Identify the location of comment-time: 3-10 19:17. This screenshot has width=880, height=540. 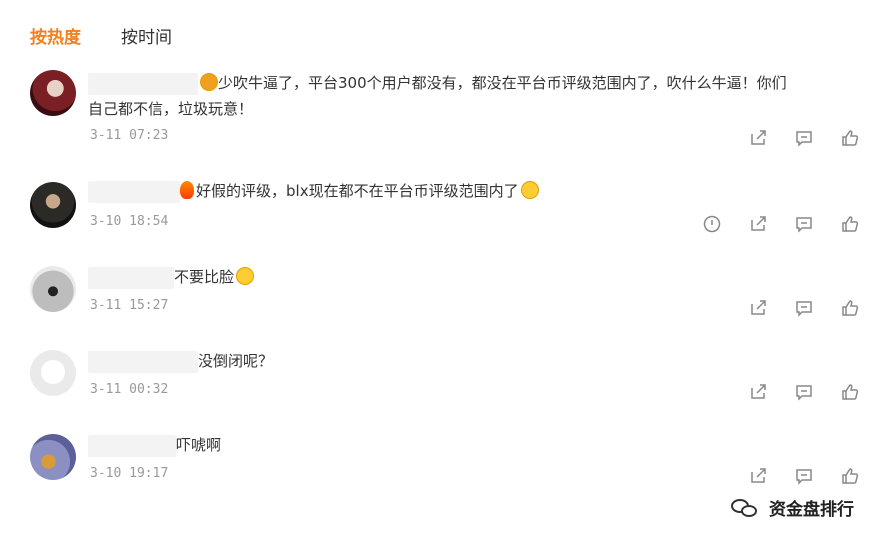
(129, 473).